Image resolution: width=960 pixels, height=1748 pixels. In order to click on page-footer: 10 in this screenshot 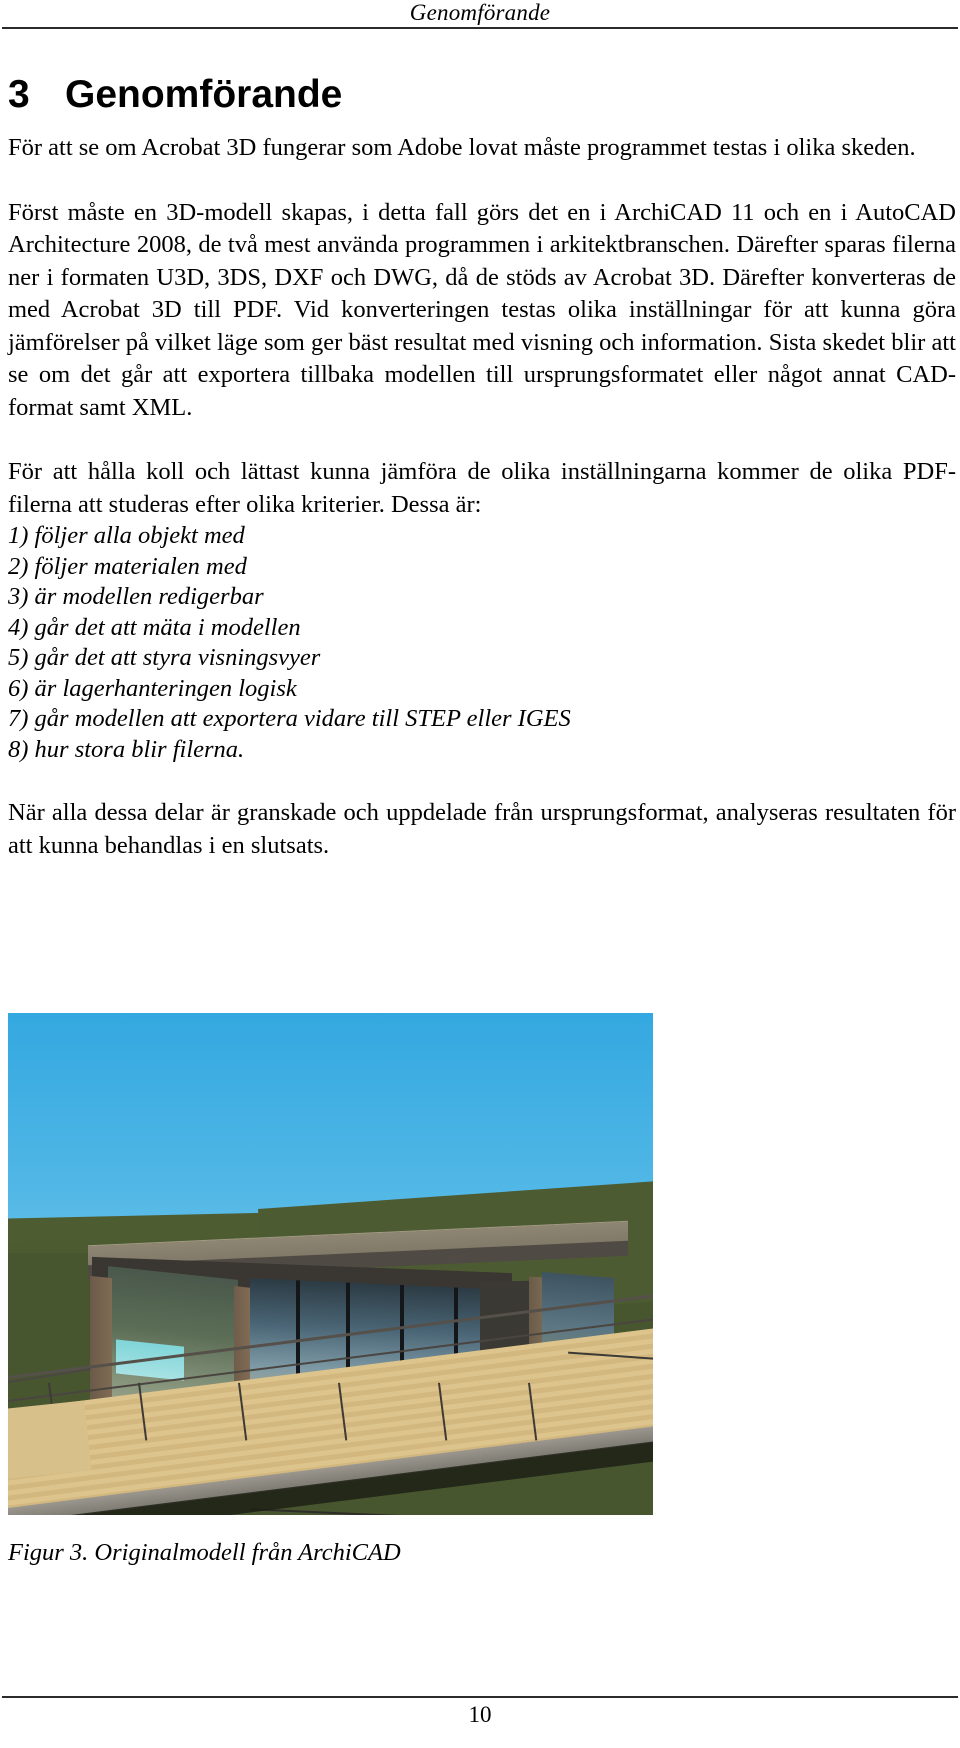, I will do `click(480, 1722)`.